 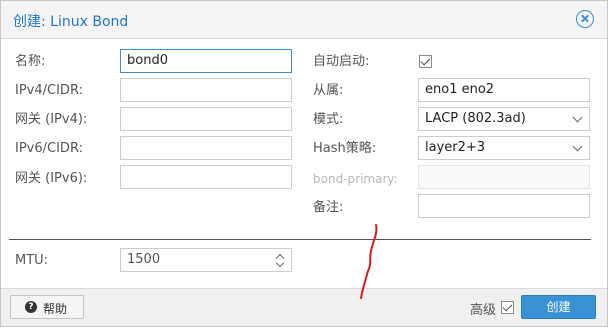 I want to click on hash-policy-label: Hash策略:, so click(x=345, y=148).